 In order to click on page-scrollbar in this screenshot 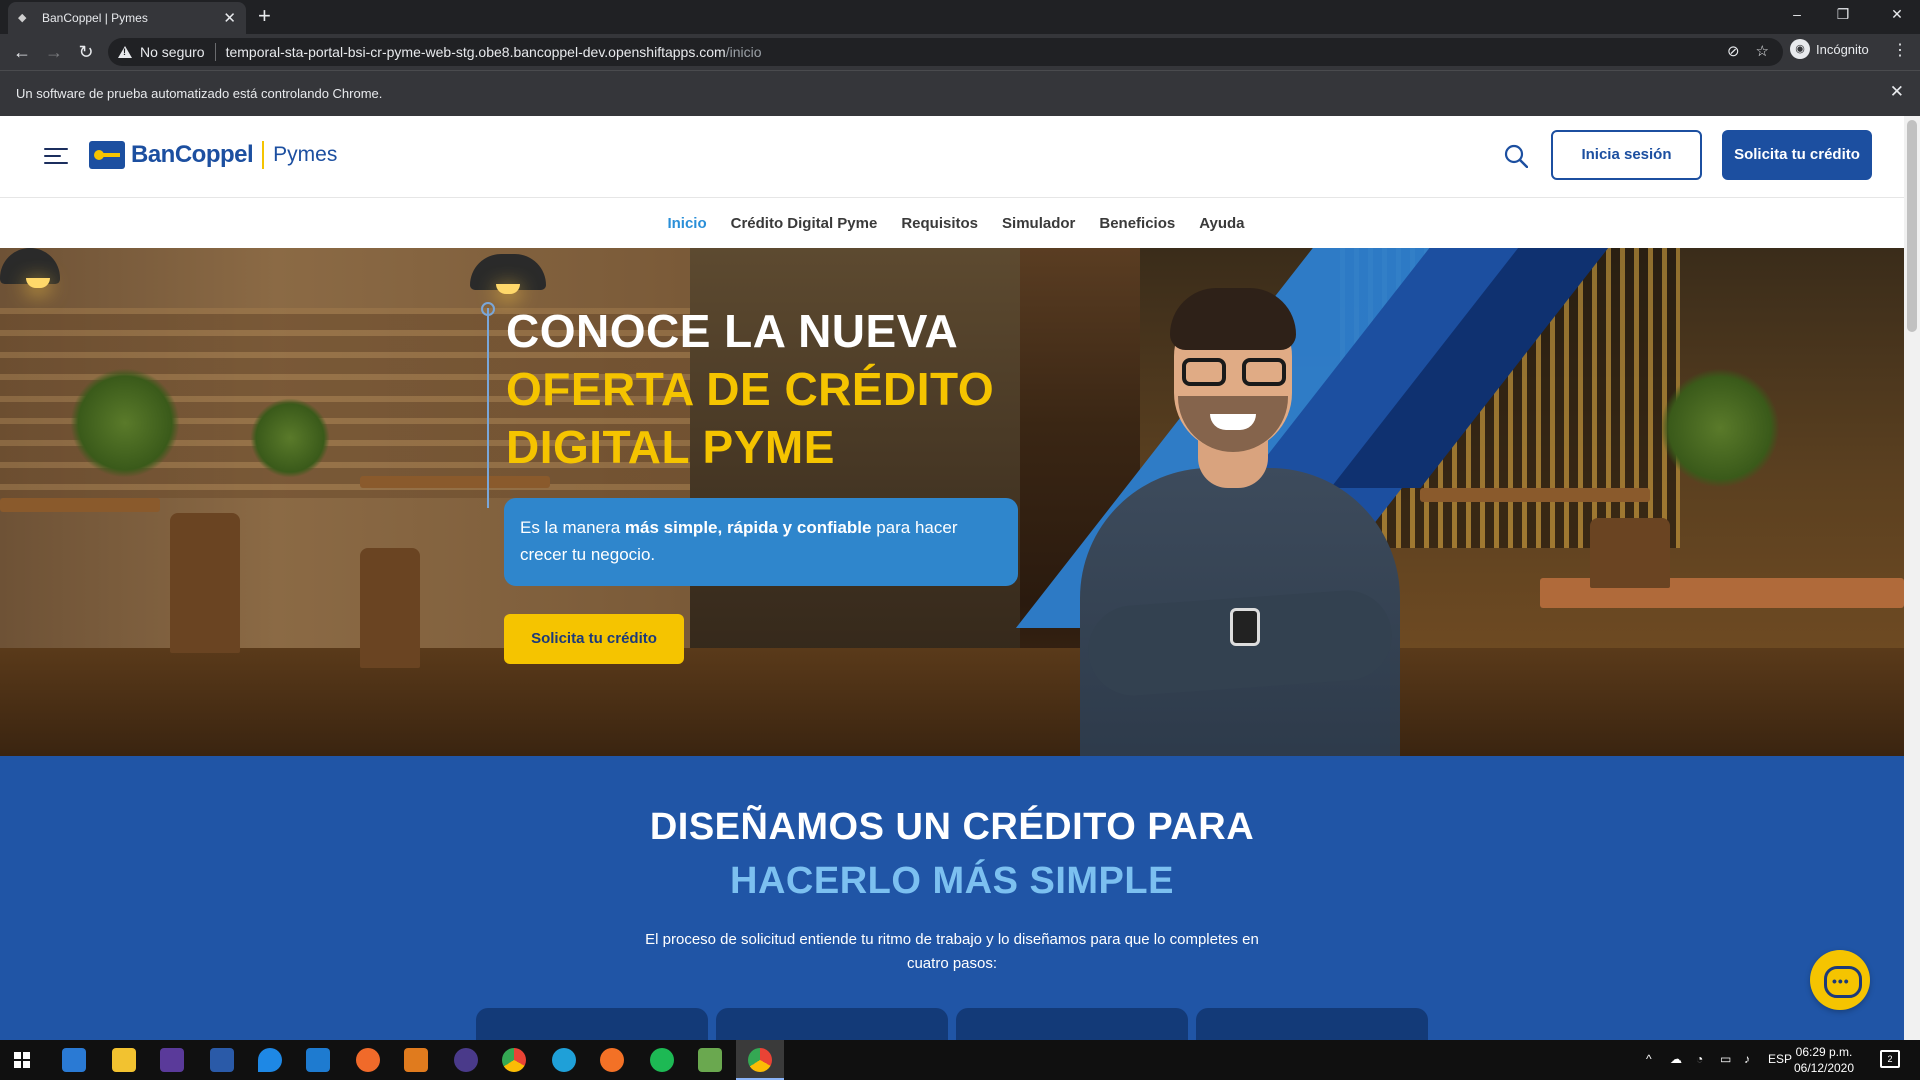, I will do `click(1912, 578)`.